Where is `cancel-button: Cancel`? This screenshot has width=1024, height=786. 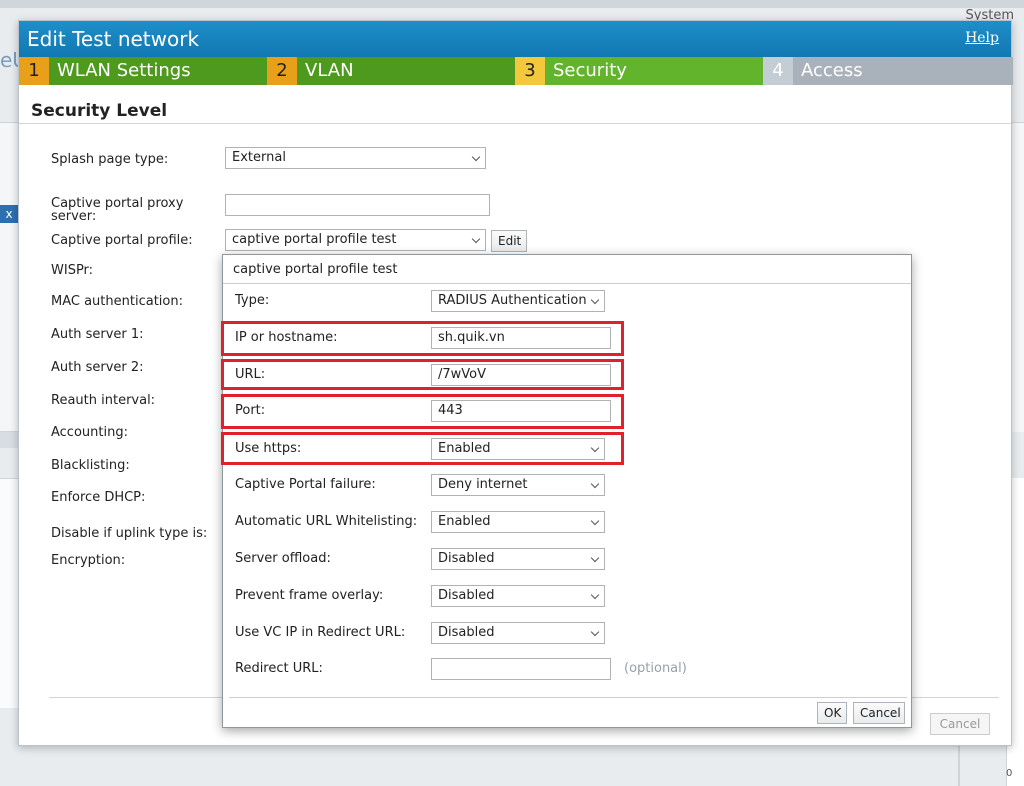 cancel-button: Cancel is located at coordinates (879, 713).